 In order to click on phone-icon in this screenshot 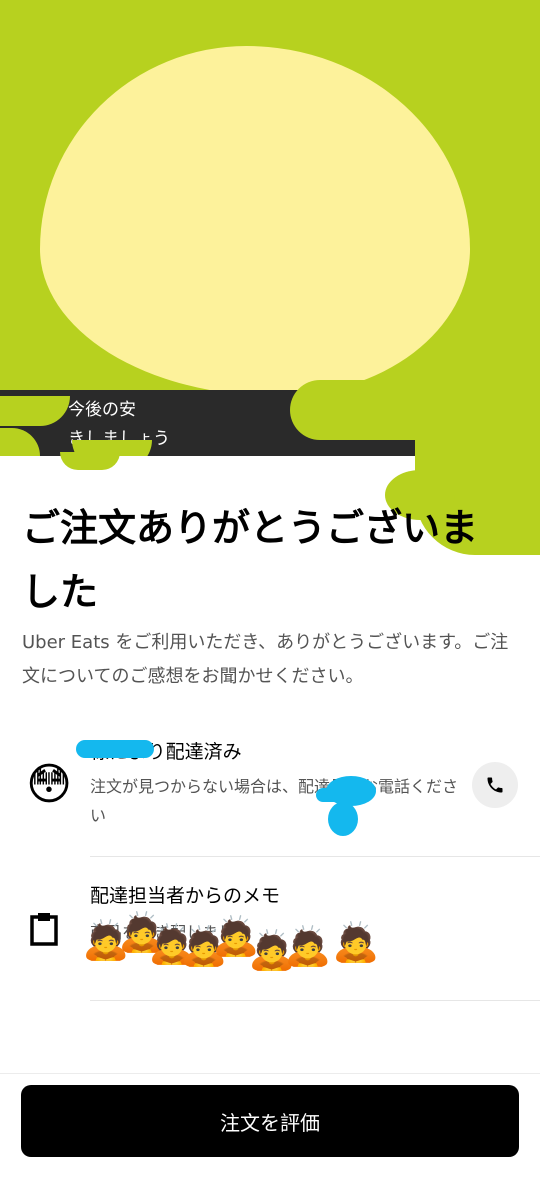, I will do `click(495, 785)`.